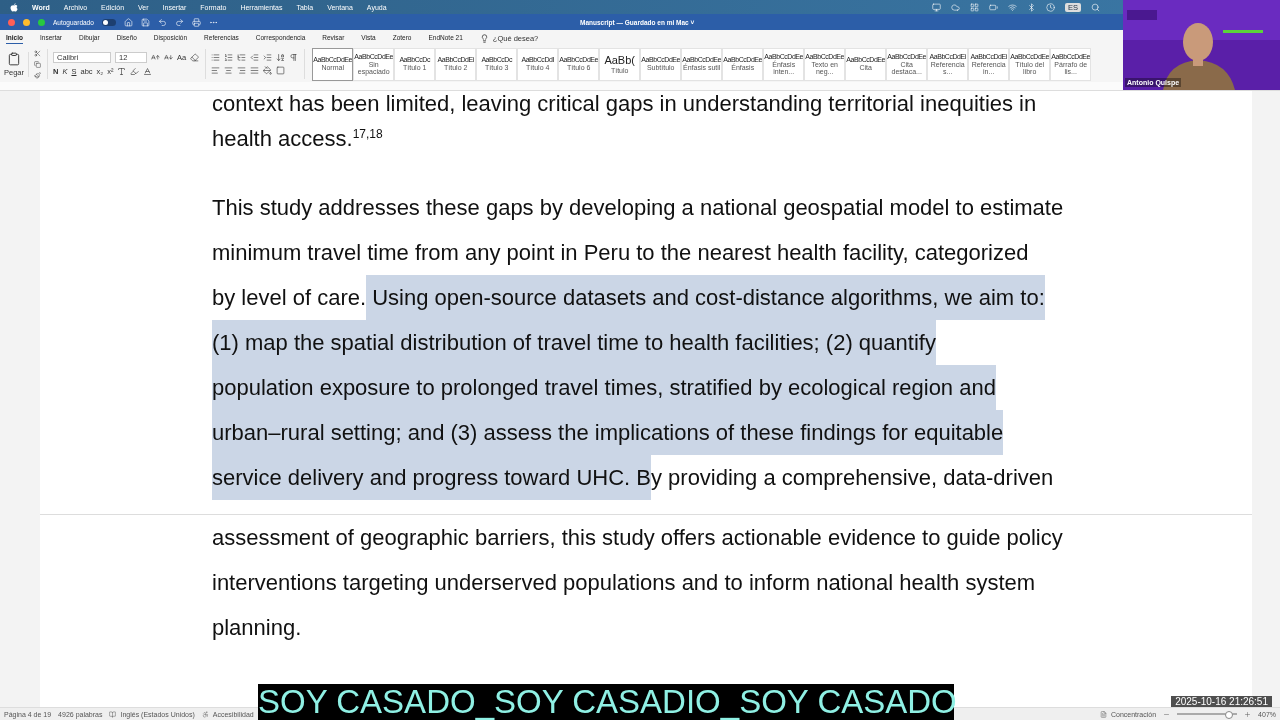  What do you see at coordinates (638, 208) in the screenshot?
I see `body-text: This study addresses these gaps by developing a national geospatial model to estimate` at bounding box center [638, 208].